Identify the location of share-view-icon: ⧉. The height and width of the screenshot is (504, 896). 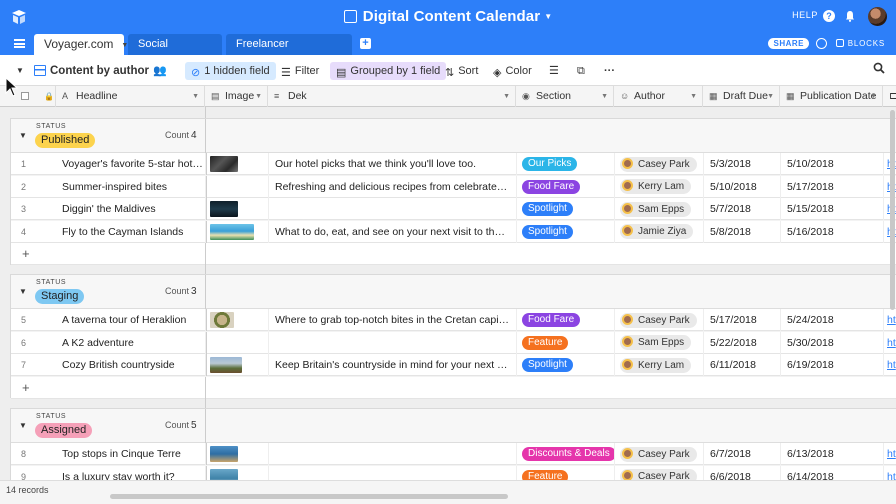
(581, 71).